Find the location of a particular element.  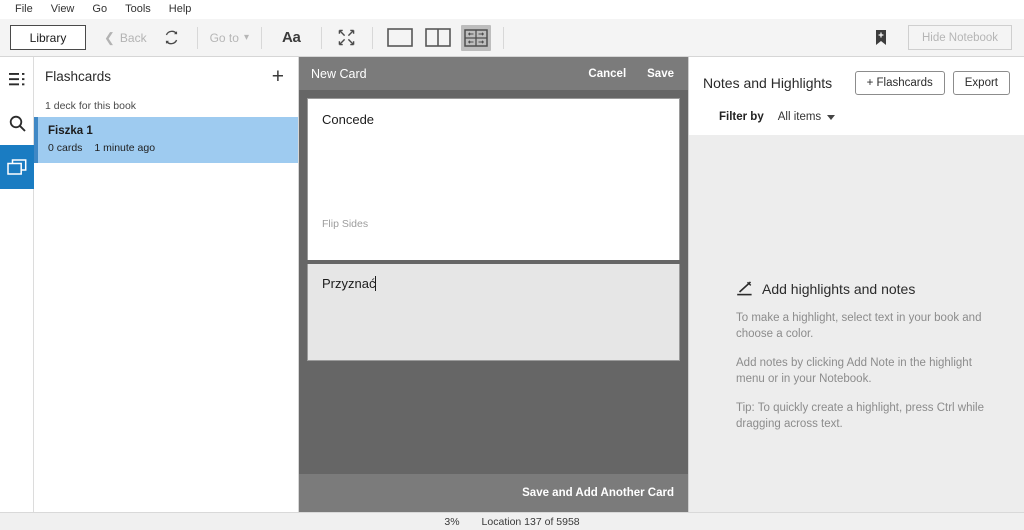

notebook-header-buttons: + Flashcards Export is located at coordinates (932, 83).